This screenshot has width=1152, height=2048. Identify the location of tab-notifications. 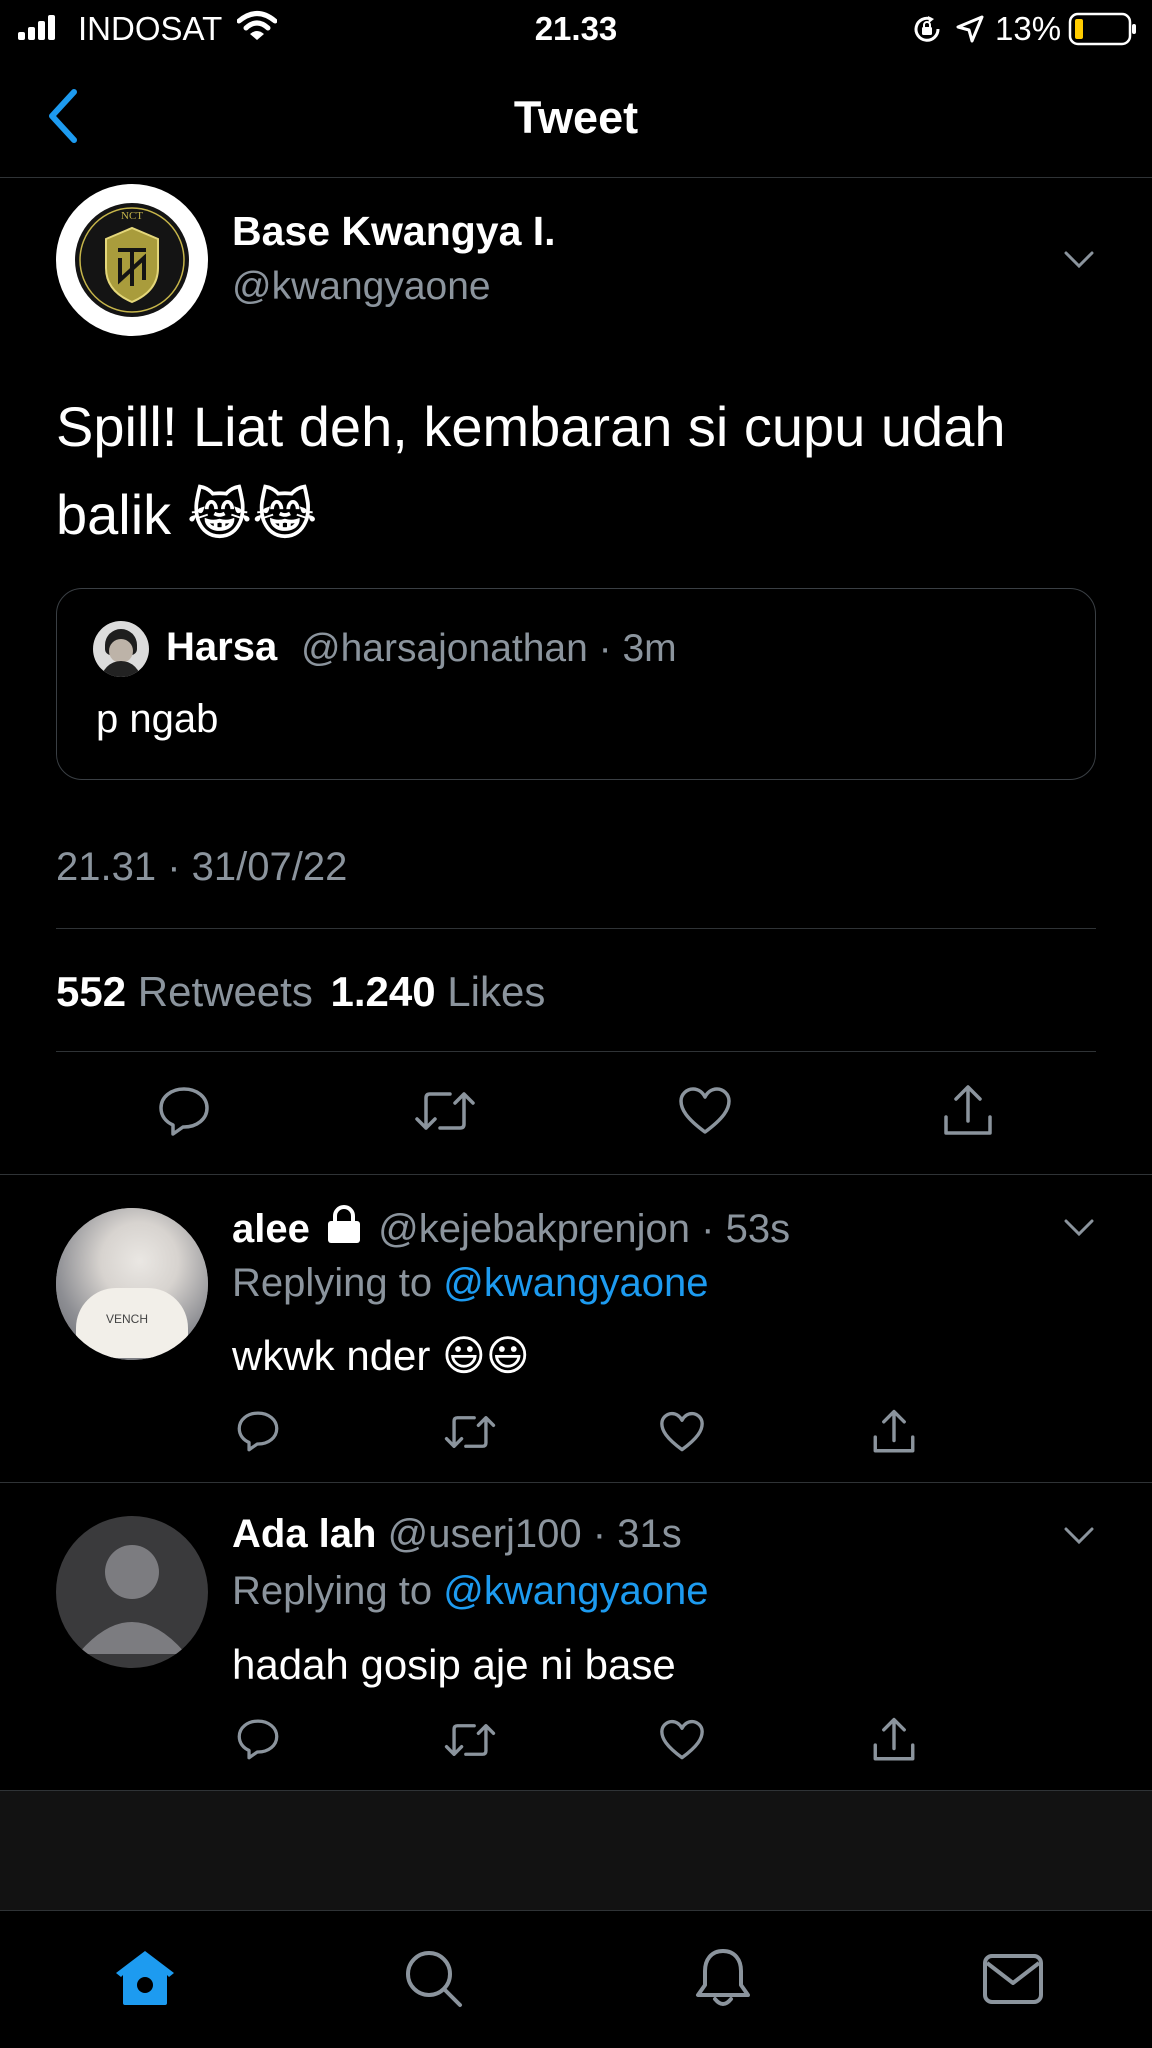
(723, 1978).